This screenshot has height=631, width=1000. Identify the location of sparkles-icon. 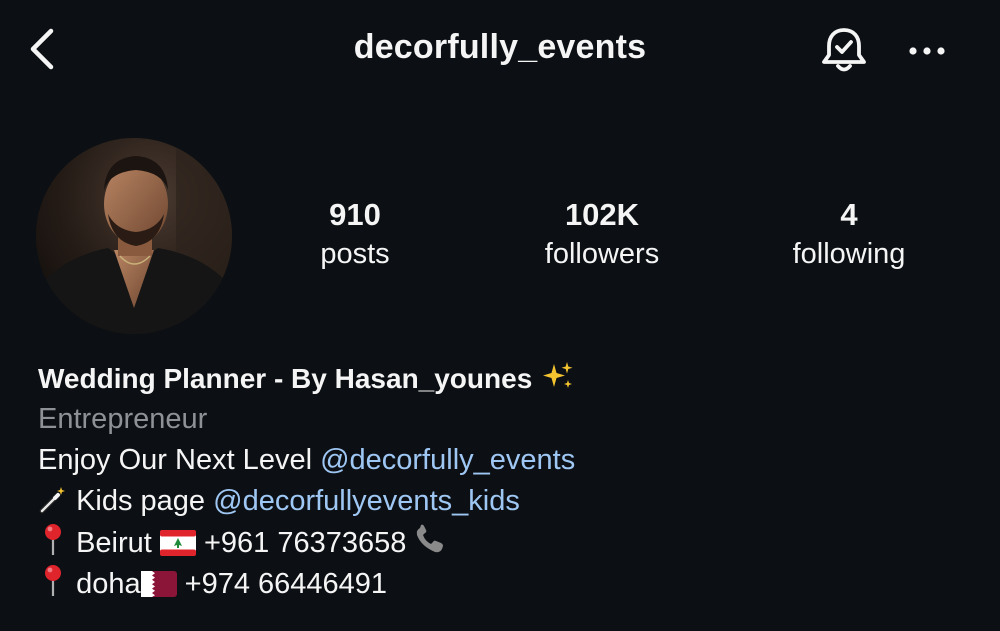
(558, 381).